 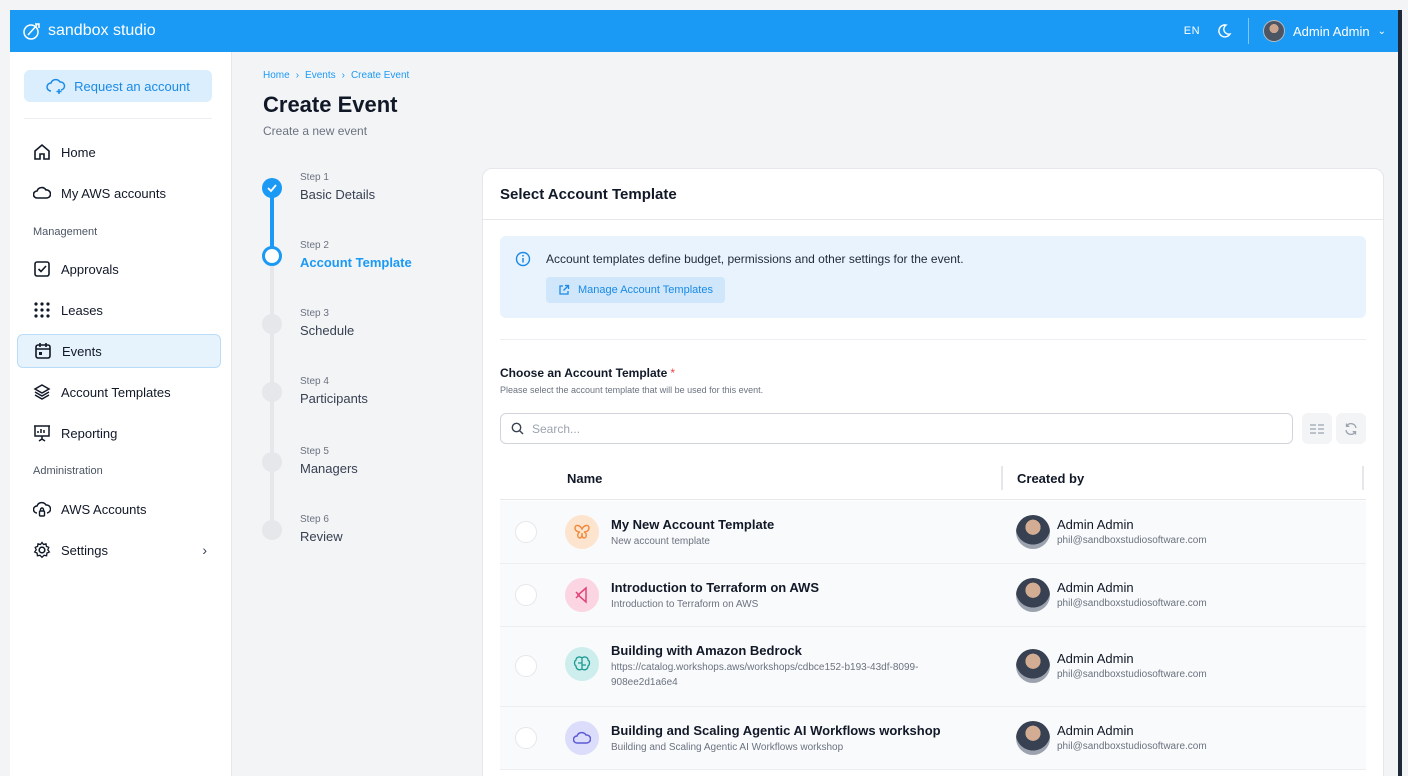 I want to click on brand: sandbox studio, so click(x=89, y=31).